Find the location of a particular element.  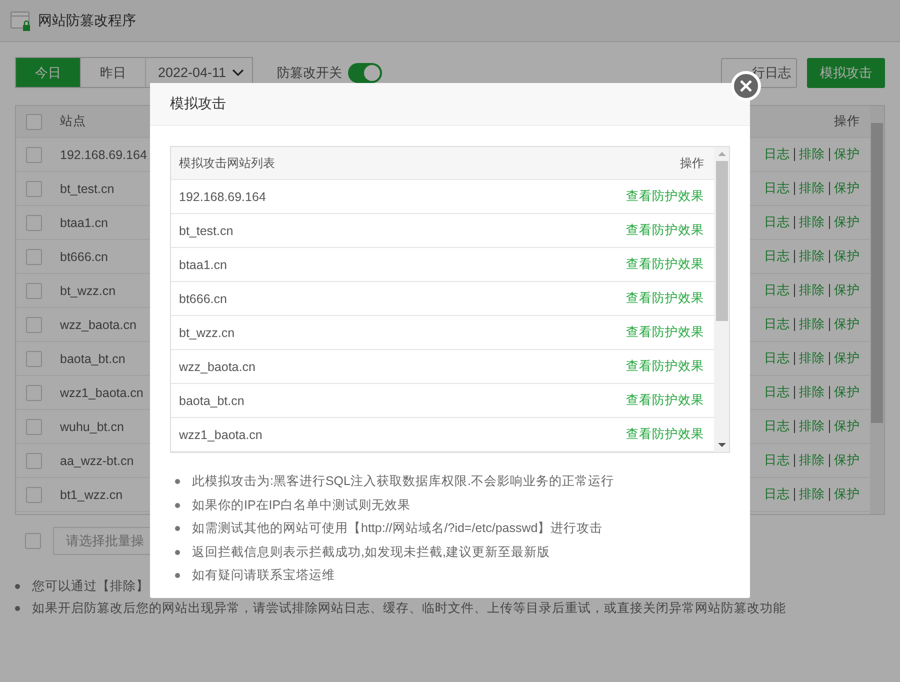

scroll-up-icon is located at coordinates (722, 154).